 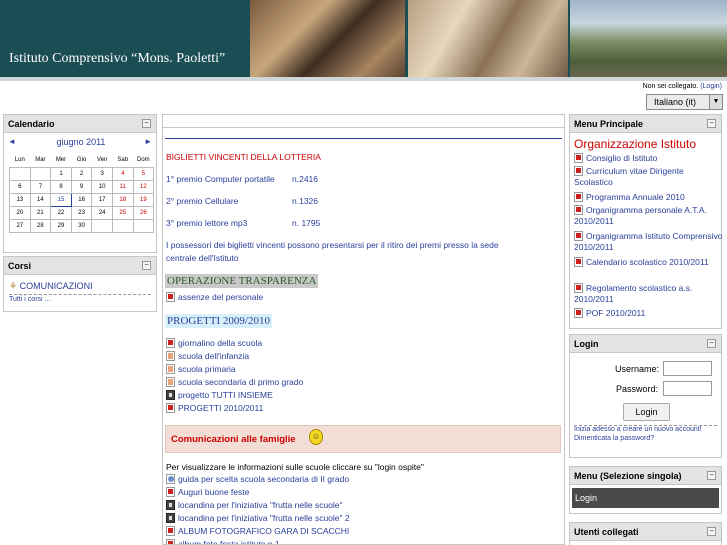 I want to click on main-menu-link: Consiglio di Istituto, so click(x=621, y=158).